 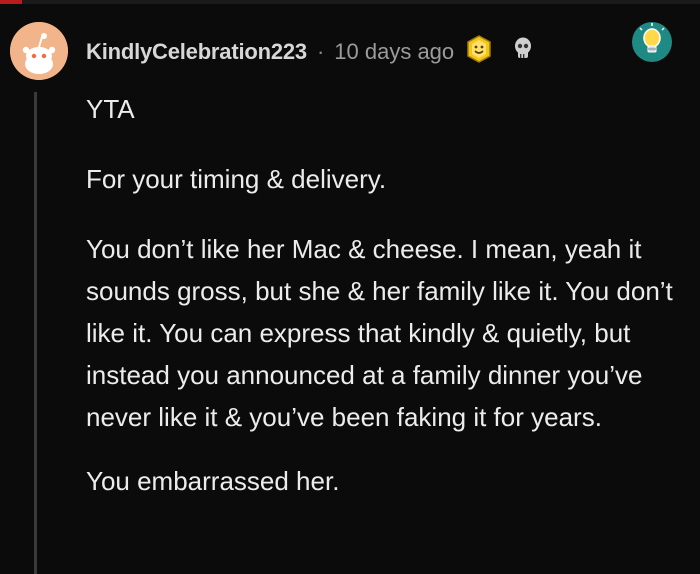 What do you see at coordinates (110, 109) in the screenshot?
I see `comment-paragraph: YTA` at bounding box center [110, 109].